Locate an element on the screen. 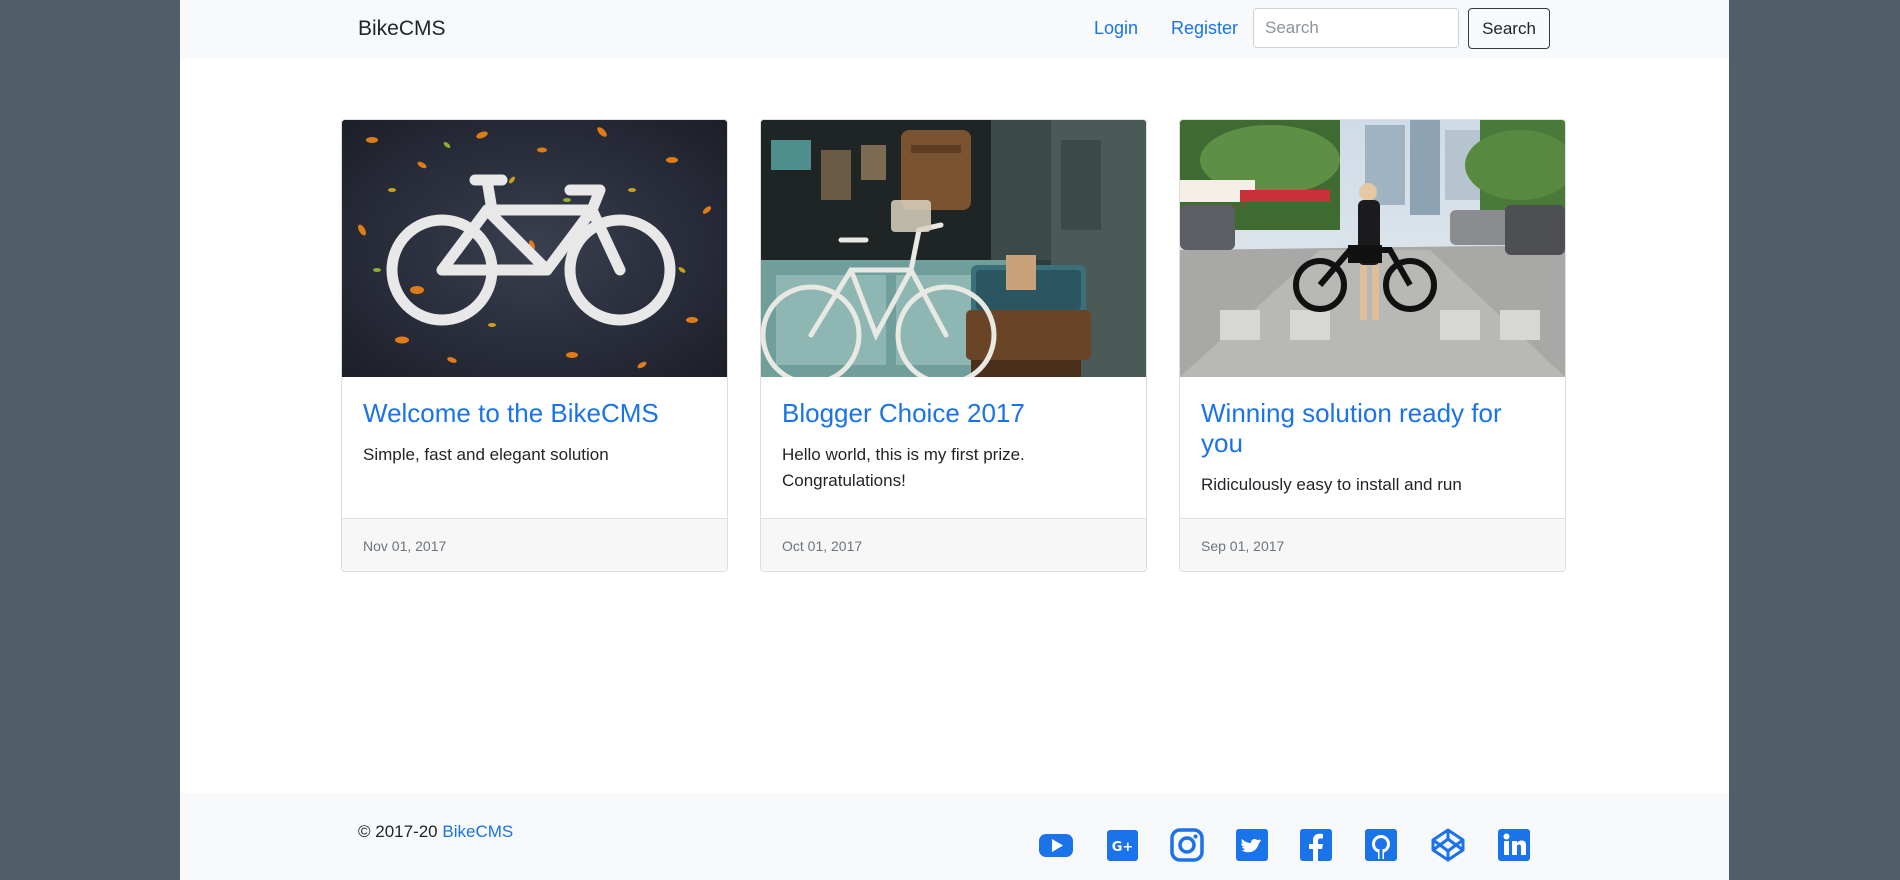 The height and width of the screenshot is (880, 1900). codepen-icon is located at coordinates (1448, 845).